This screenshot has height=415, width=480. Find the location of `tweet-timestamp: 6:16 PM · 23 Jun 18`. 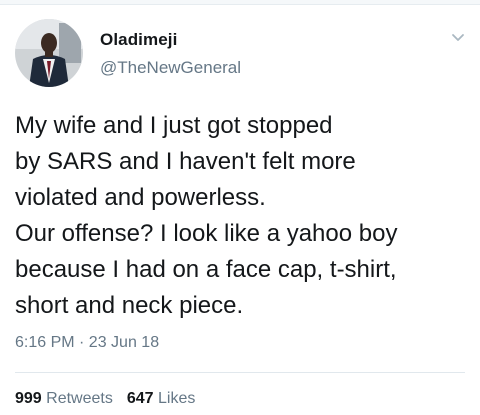

tweet-timestamp: 6:16 PM · 23 Jun 18 is located at coordinates (87, 343).